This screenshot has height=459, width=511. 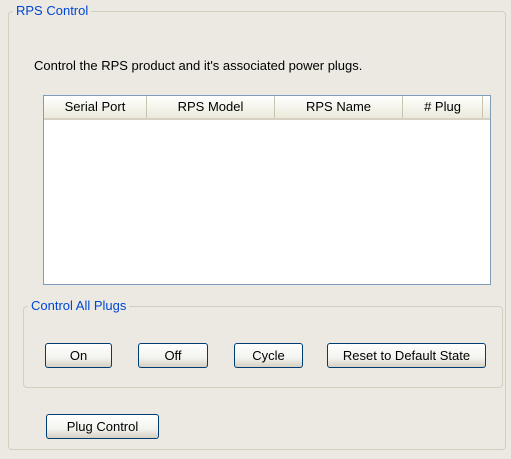 I want to click on rps-control-group-title: RPS Control, so click(x=52, y=10).